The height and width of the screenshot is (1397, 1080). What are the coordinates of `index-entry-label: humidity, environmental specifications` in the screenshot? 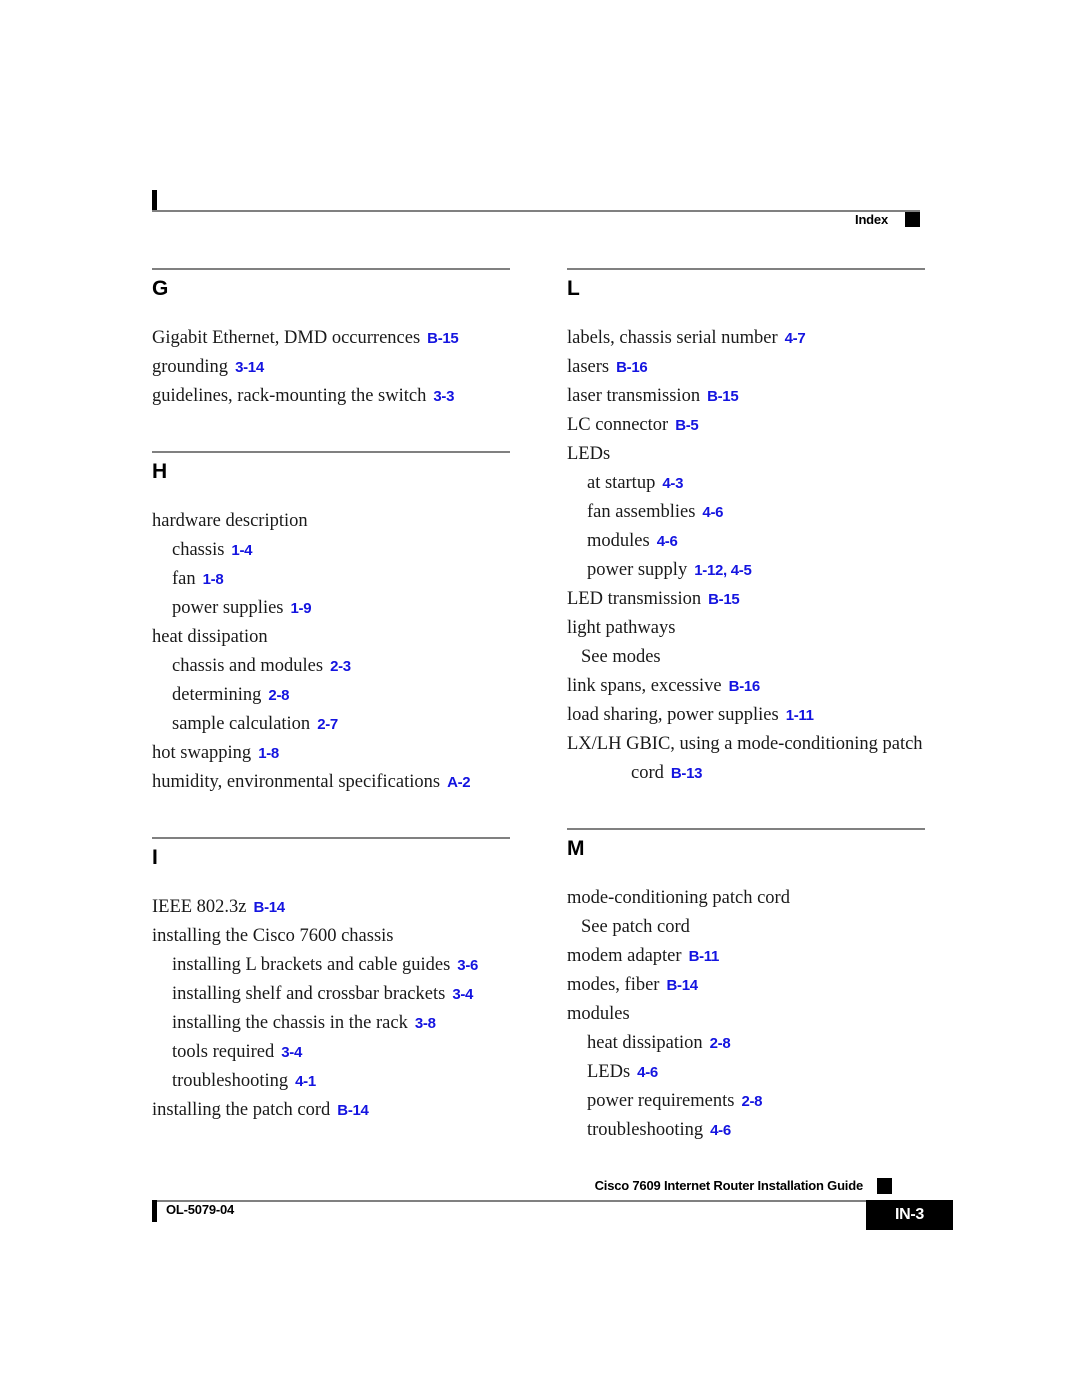 It's located at (296, 782).